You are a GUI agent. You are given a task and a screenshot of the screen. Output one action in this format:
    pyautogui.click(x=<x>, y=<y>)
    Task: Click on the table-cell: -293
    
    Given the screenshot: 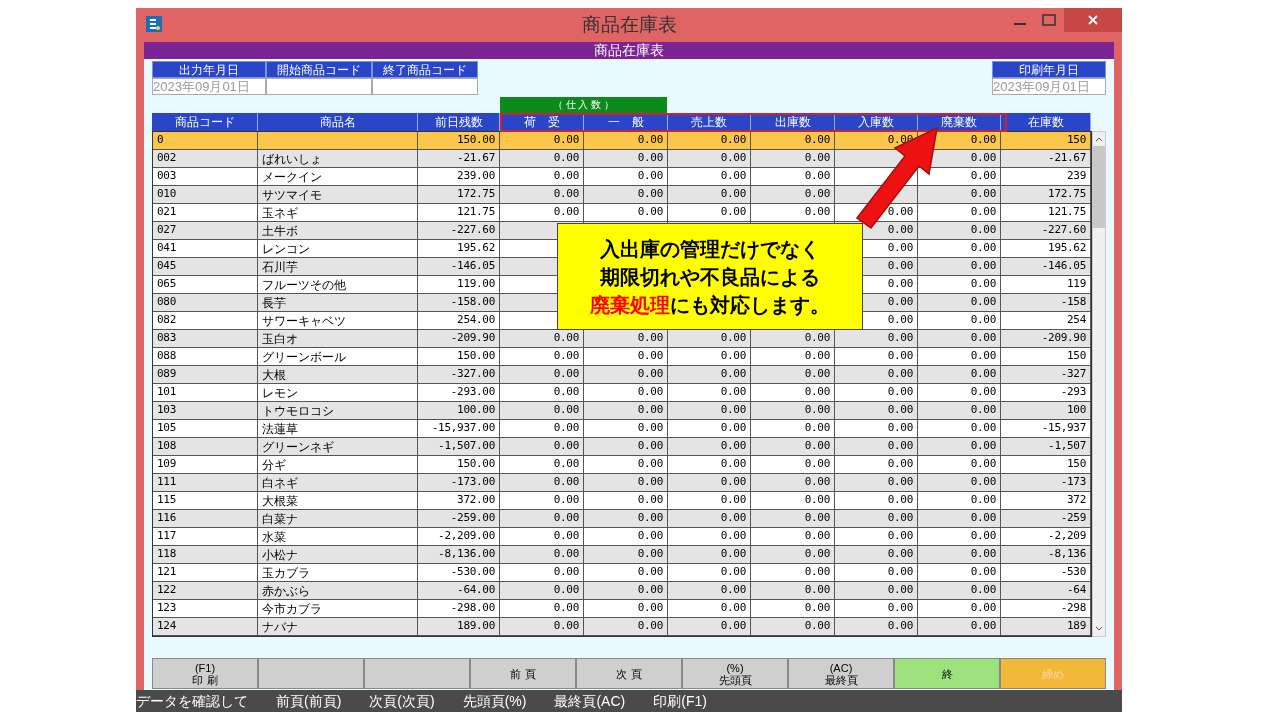 What is the action you would take?
    pyautogui.click(x=1073, y=392)
    